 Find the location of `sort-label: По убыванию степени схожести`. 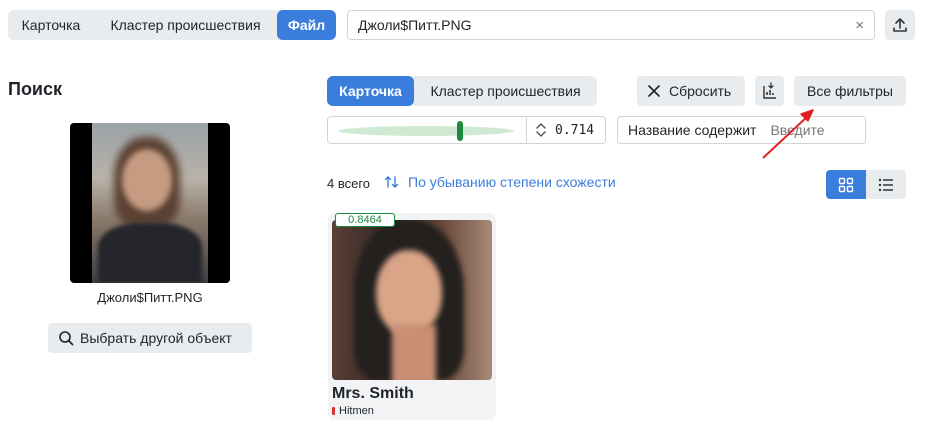

sort-label: По убыванию степени схожести is located at coordinates (512, 182).